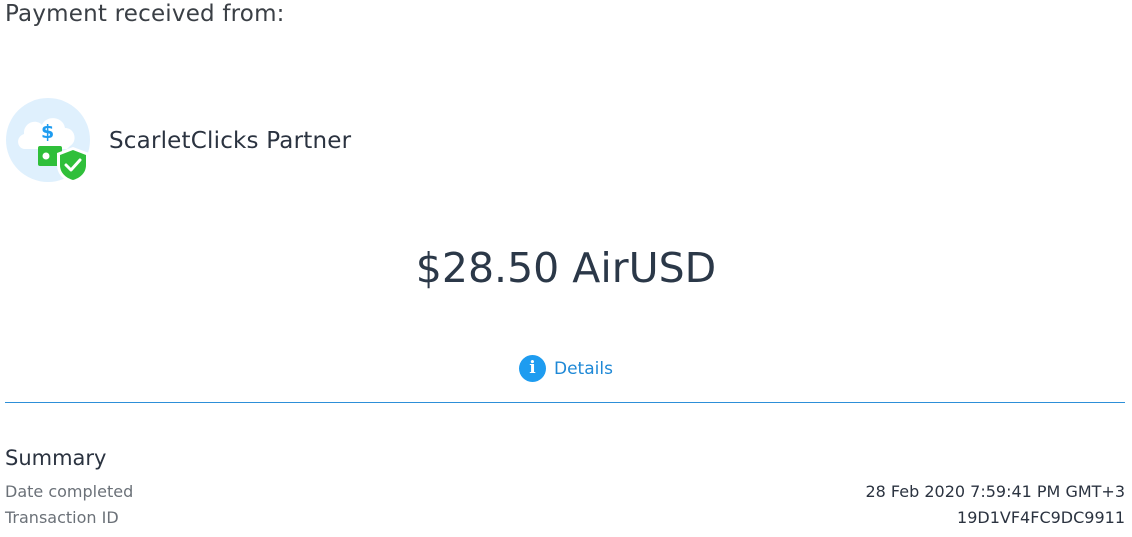 This screenshot has width=1132, height=537. Describe the element at coordinates (1041, 517) in the screenshot. I see `transaction-id-value: 19D1VF4FC9DC9911` at that location.